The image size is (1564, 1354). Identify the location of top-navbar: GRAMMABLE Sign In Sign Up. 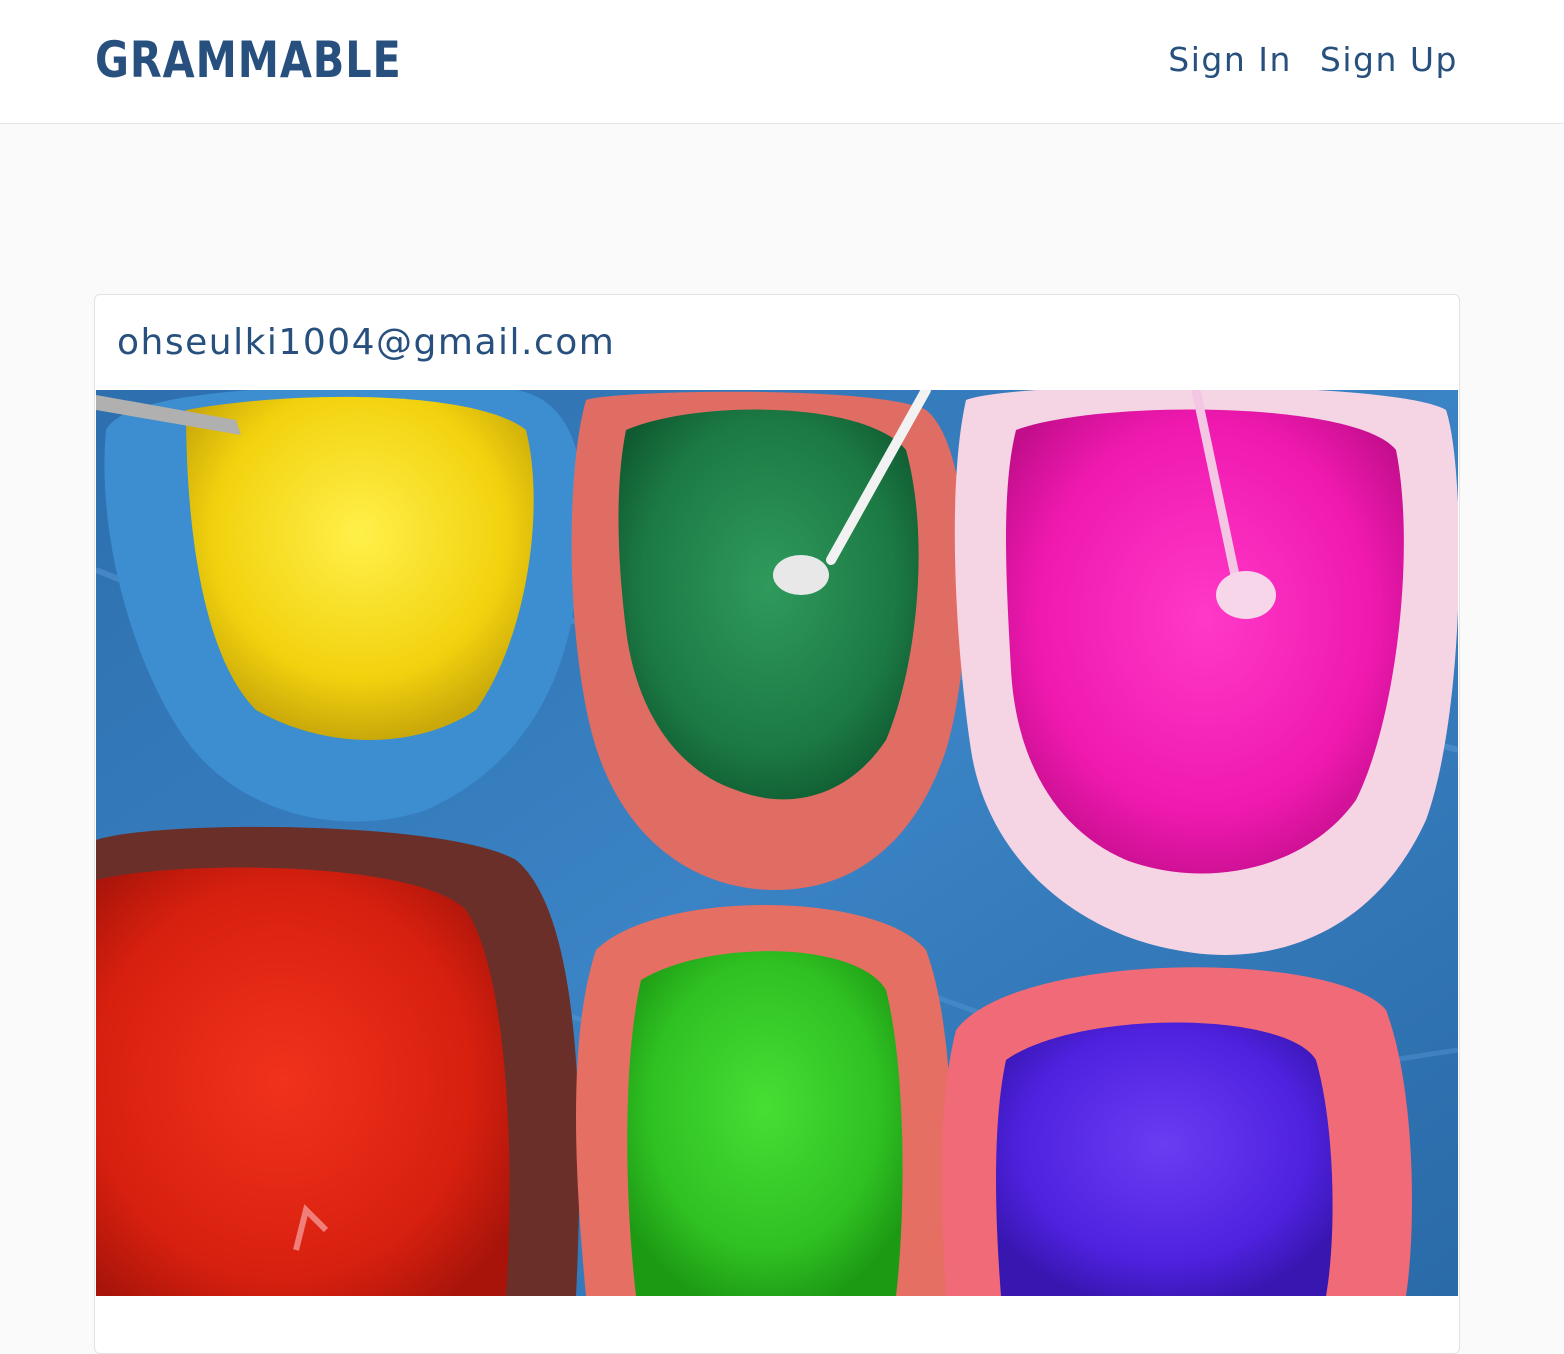
(782, 62).